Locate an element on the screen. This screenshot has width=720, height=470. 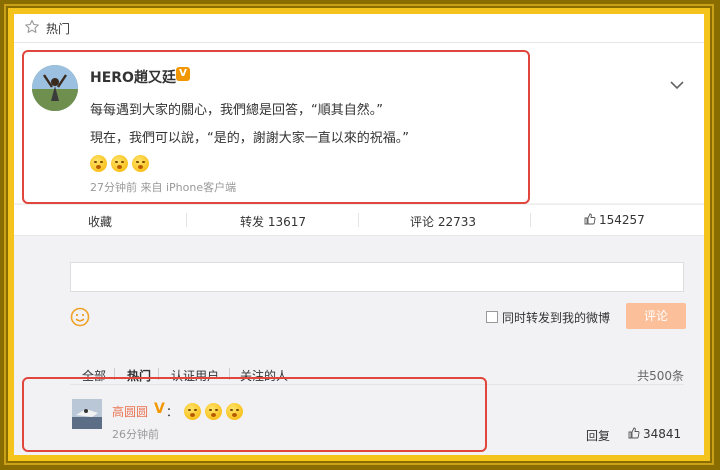
chevron-down-icon is located at coordinates (677, 85).